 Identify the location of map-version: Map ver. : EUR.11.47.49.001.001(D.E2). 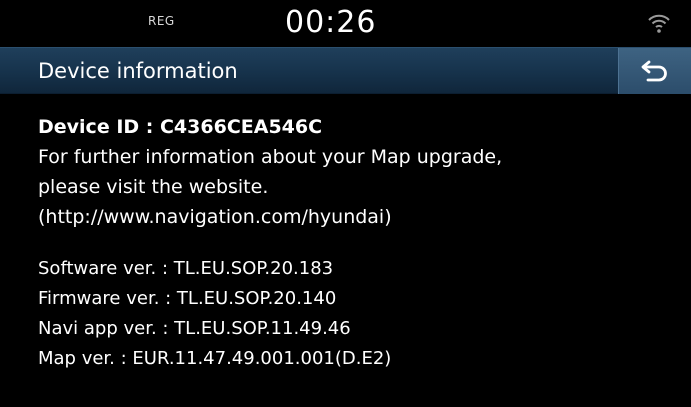
(215, 358).